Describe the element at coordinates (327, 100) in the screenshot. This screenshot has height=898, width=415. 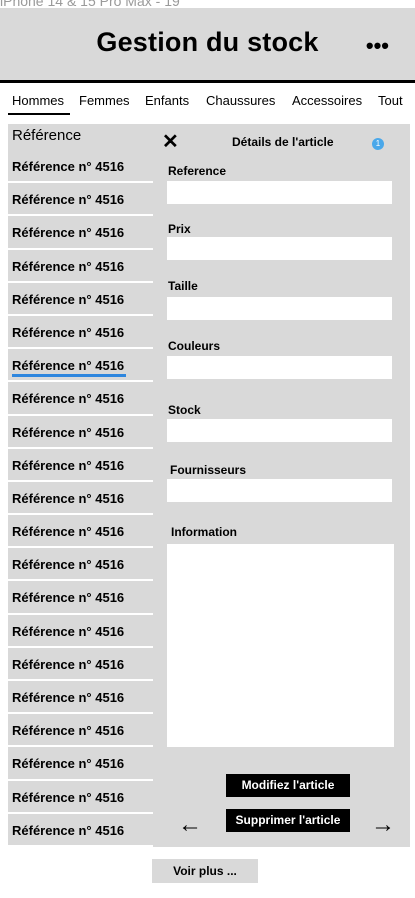
I see `tab-accessoires: Accessoires` at that location.